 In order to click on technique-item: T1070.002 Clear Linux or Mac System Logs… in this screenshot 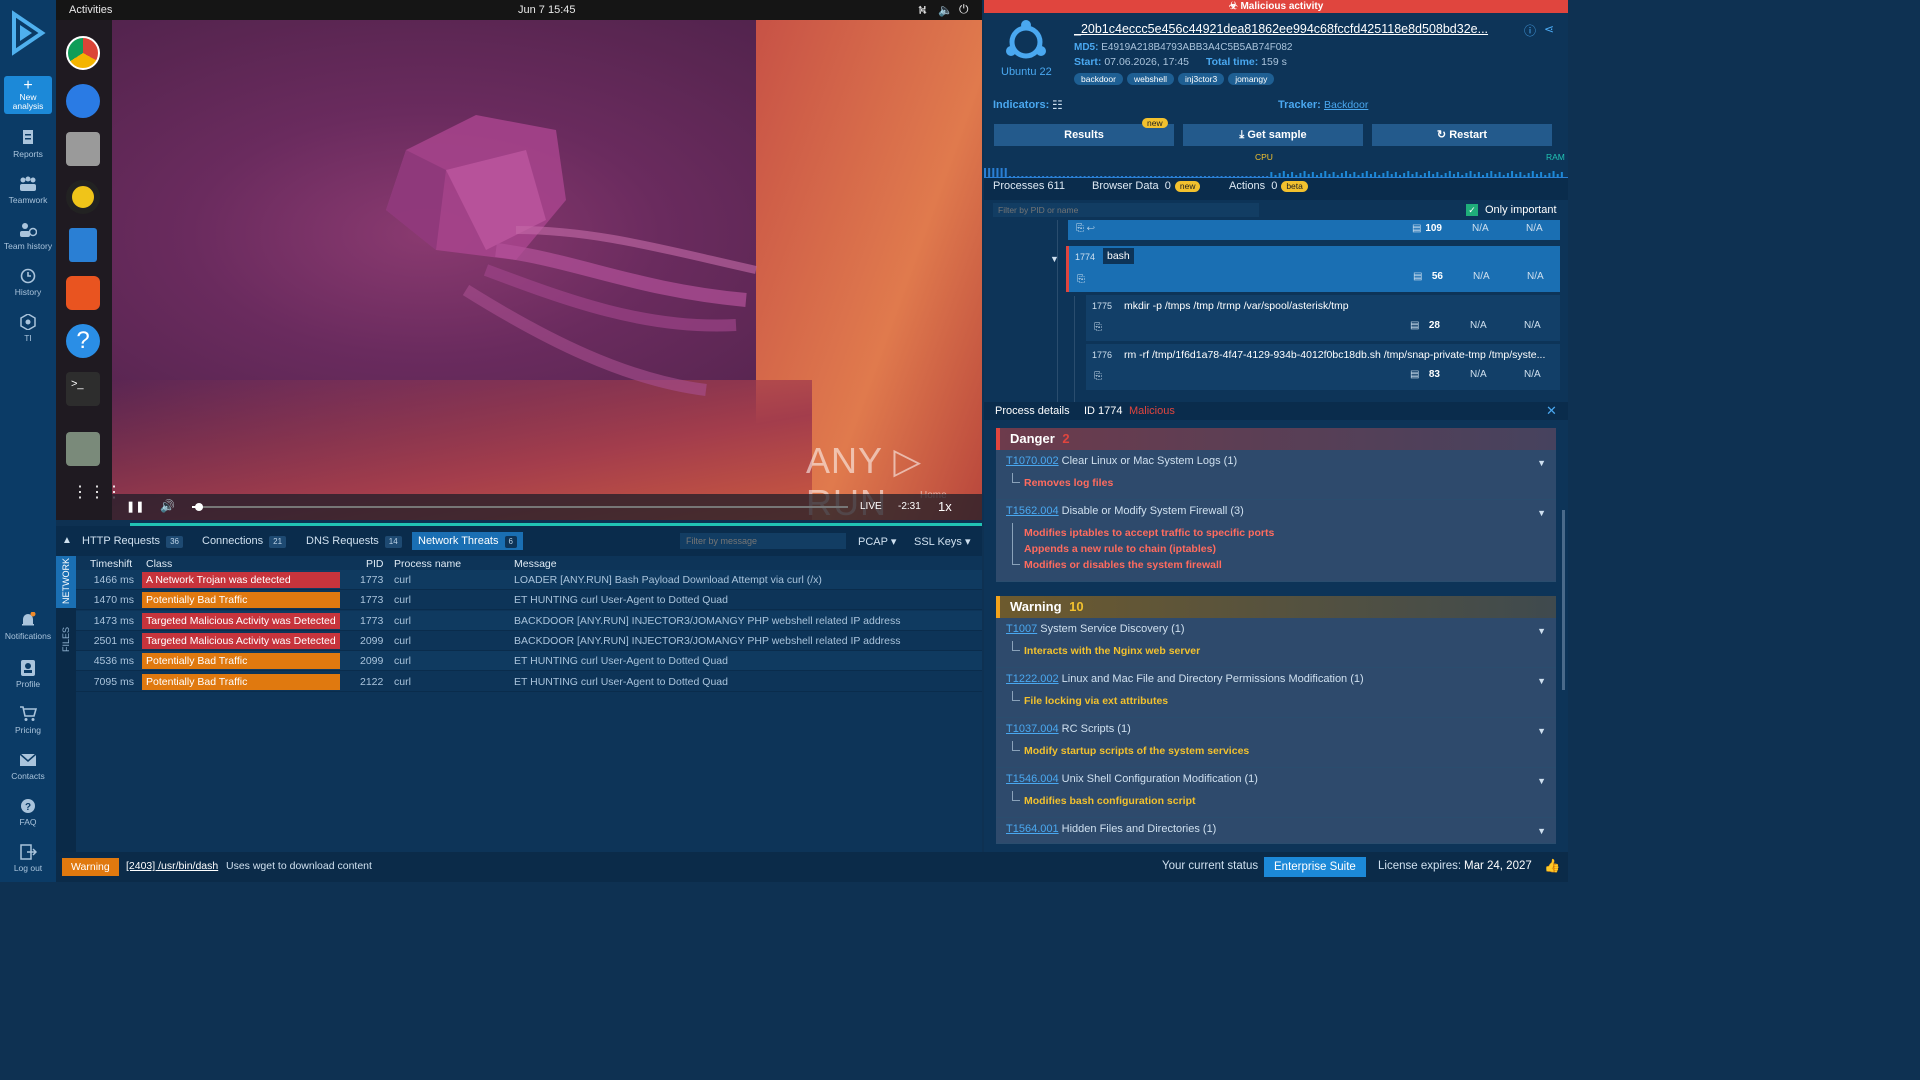, I will do `click(1276, 475)`.